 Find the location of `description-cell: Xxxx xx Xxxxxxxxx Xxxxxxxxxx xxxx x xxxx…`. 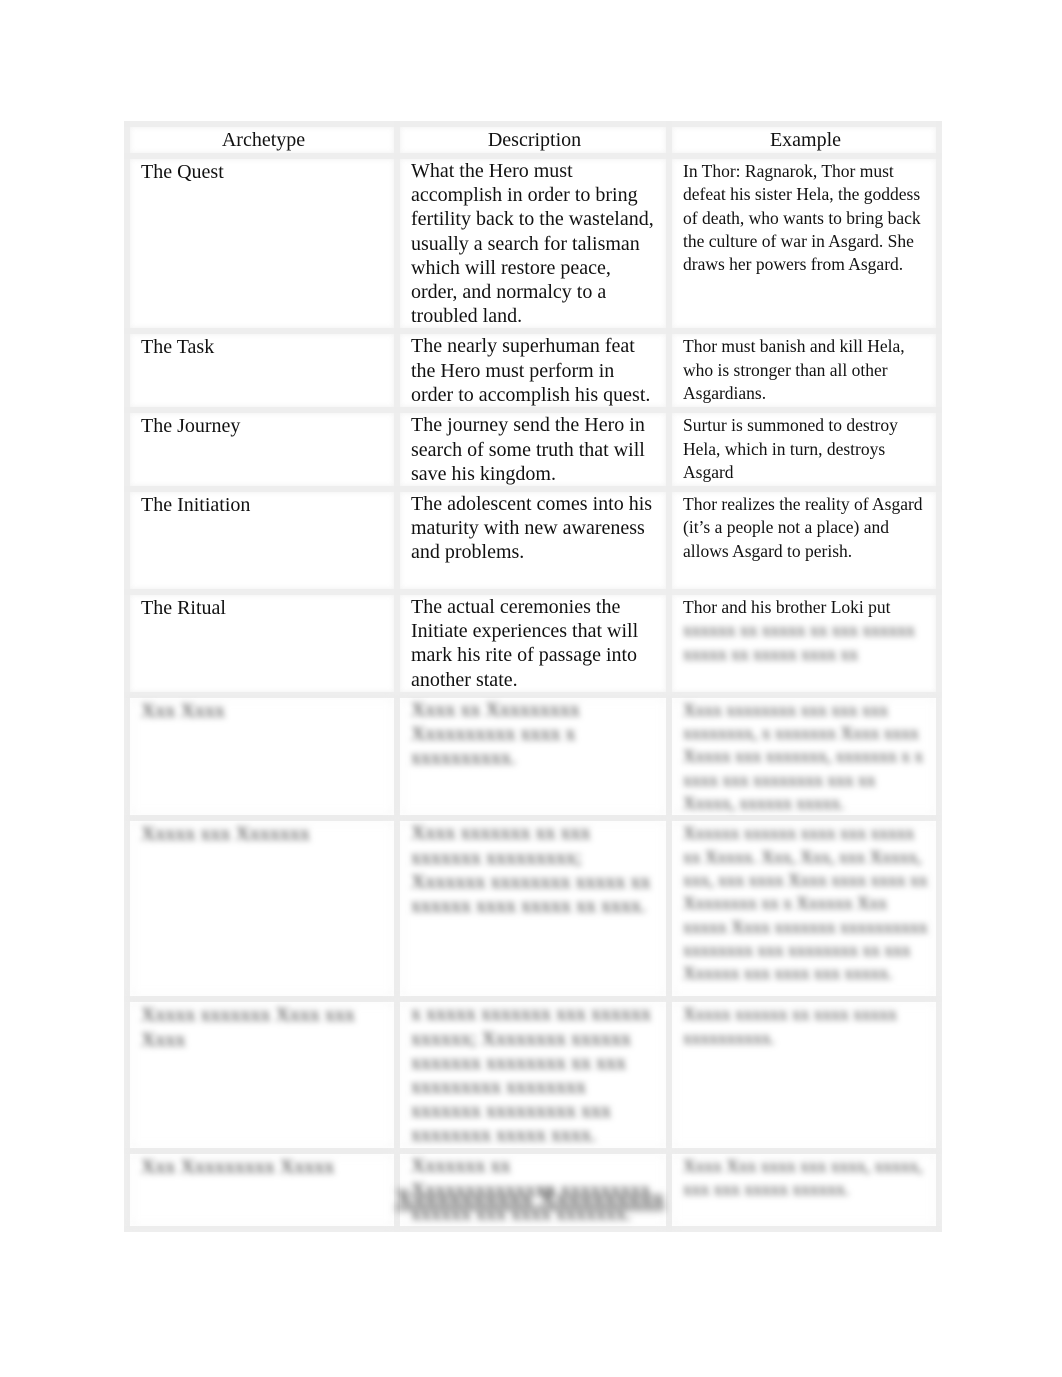

description-cell: Xxxx xx Xxxxxxxxx Xxxxxxxxxx xxxx x xxxx… is located at coordinates (533, 756).